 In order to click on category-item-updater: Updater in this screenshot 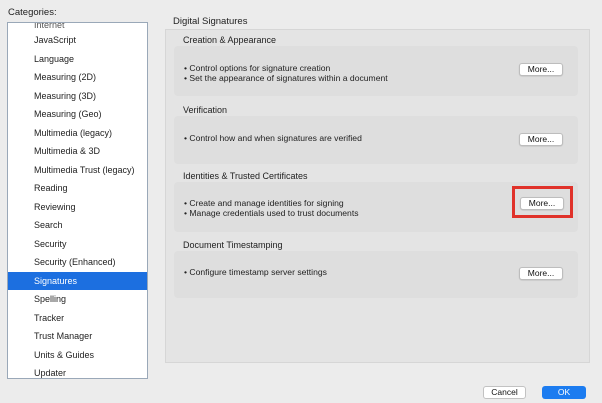, I will do `click(77, 371)`.